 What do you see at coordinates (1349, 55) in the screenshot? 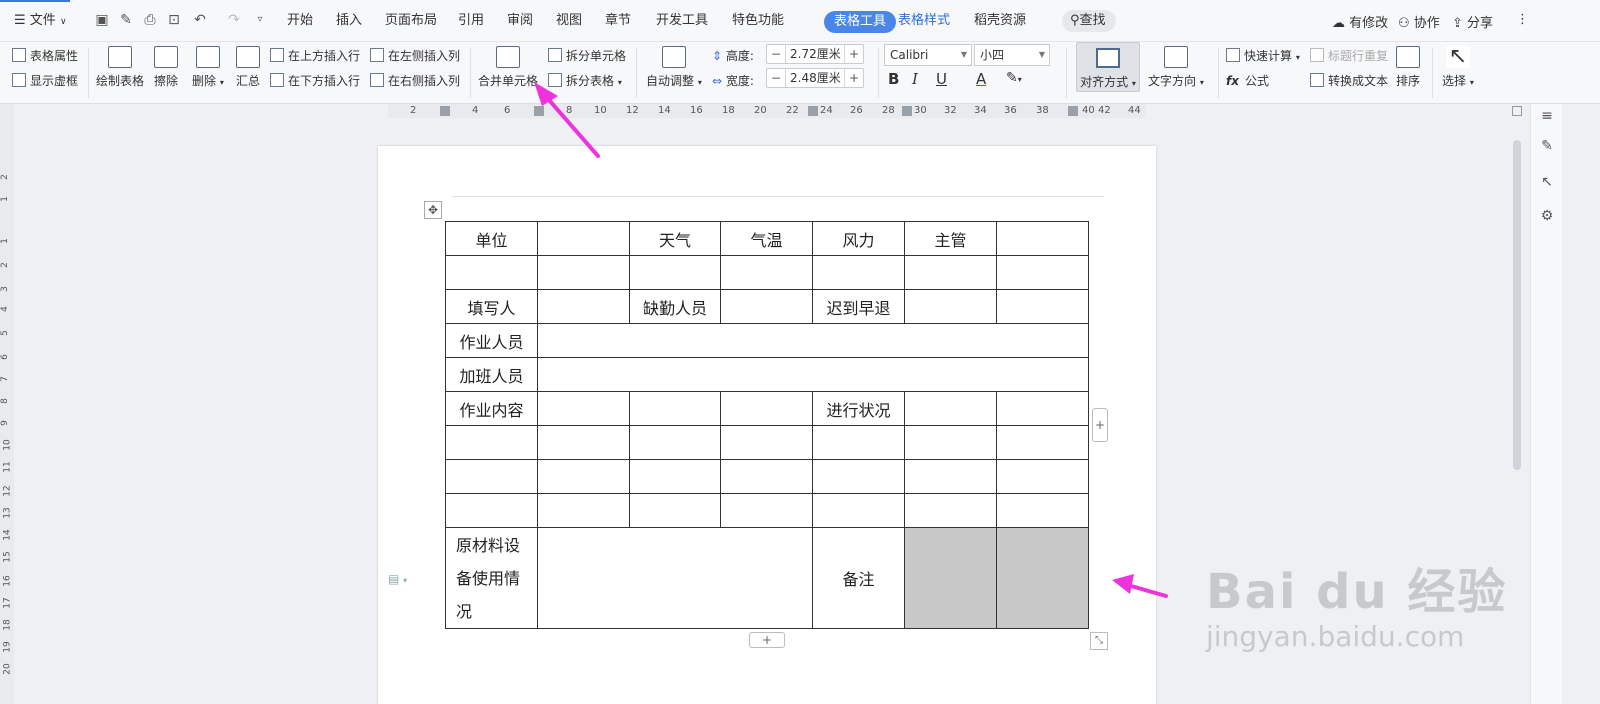
I see `repeat-header-button: 标题行重复` at bounding box center [1349, 55].